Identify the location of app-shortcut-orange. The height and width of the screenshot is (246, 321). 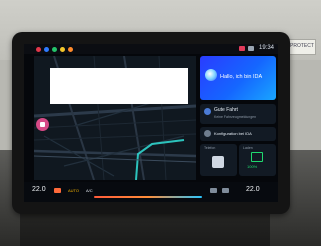
(70, 49).